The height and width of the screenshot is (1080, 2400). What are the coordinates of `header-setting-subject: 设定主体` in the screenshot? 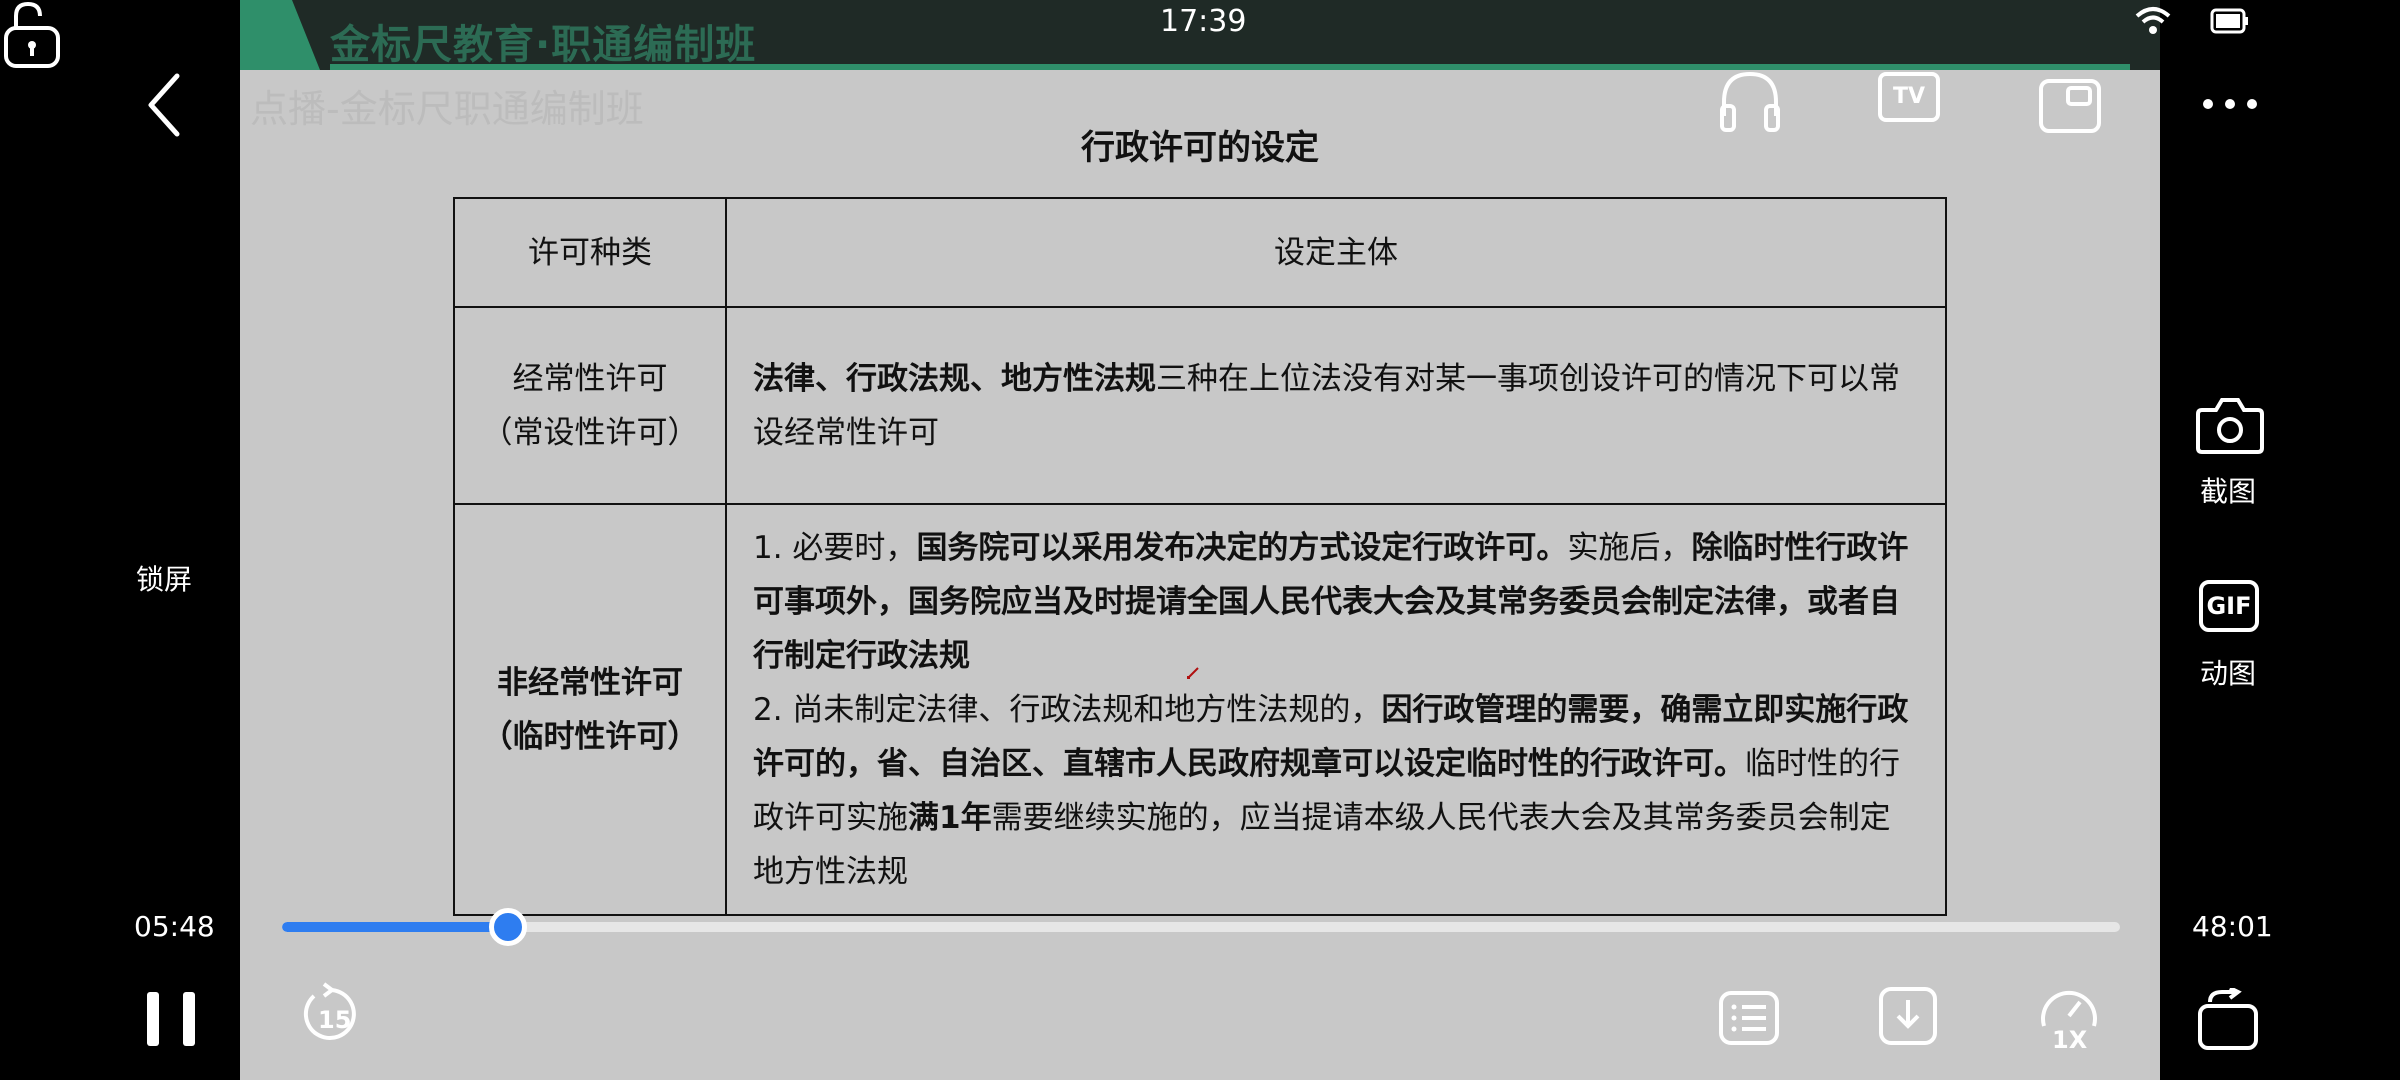 It's located at (1336, 252).